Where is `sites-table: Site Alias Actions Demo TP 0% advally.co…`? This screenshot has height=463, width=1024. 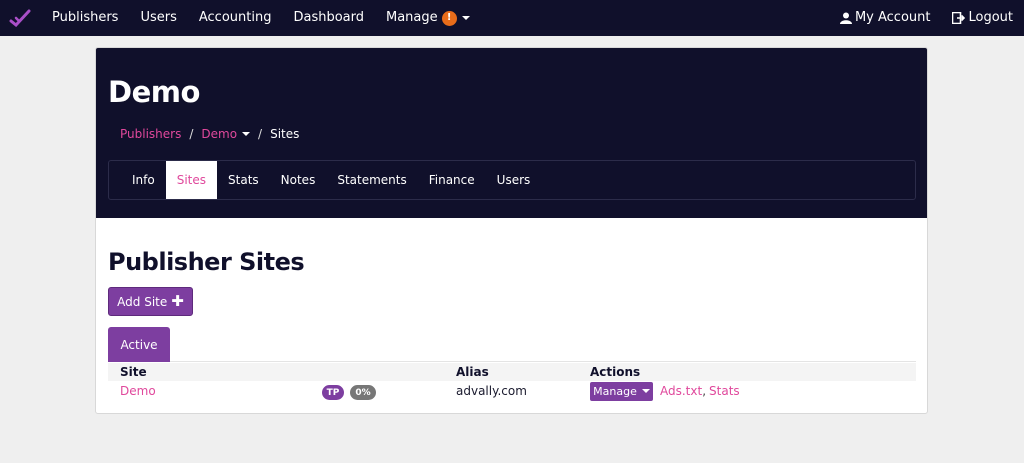
sites-table: Site Alias Actions Demo TP 0% advally.co… is located at coordinates (512, 382).